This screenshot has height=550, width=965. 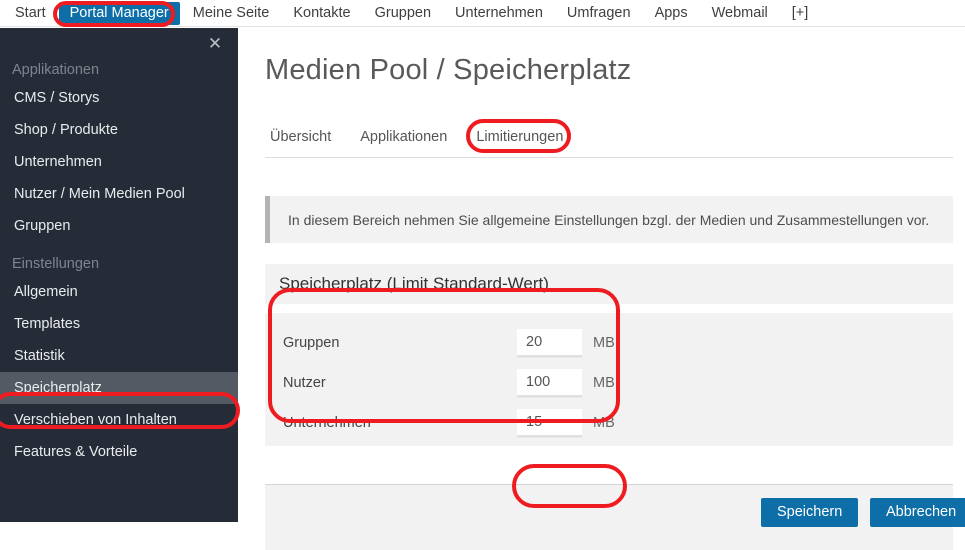 I want to click on input-unternehmen-limit, so click(x=549, y=423).